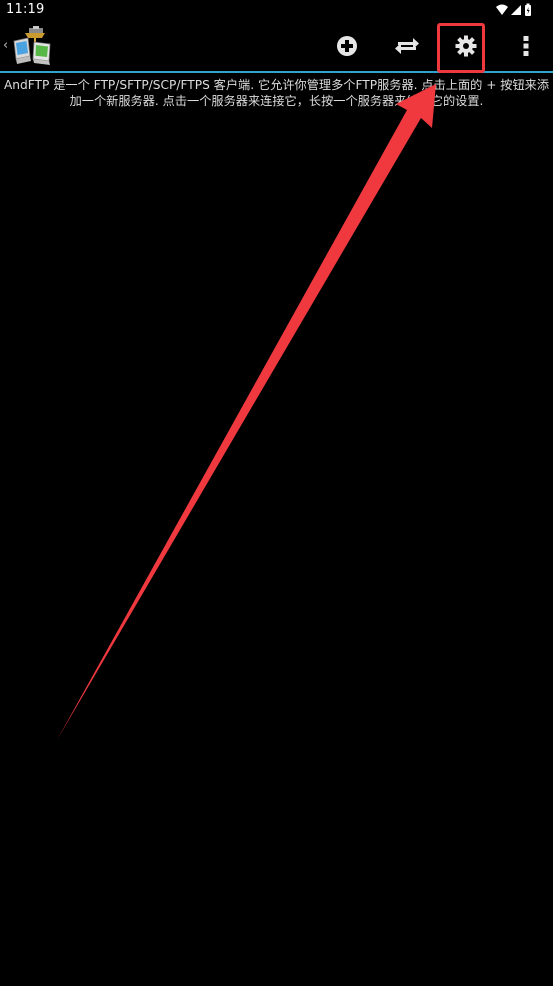 The image size is (553, 986). I want to click on plus-circle-icon, so click(347, 45).